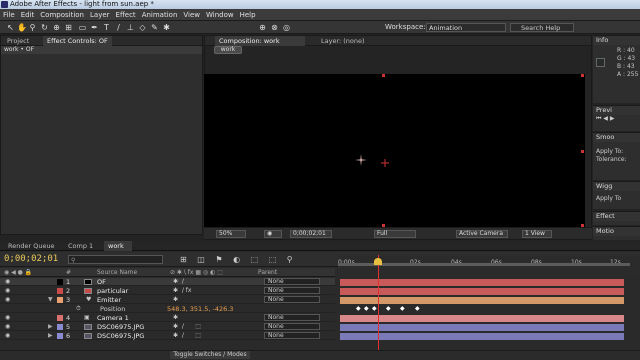 The width and height of the screenshot is (640, 360). What do you see at coordinates (82, 27) in the screenshot?
I see `rectangle-tool-icon: ▭` at bounding box center [82, 27].